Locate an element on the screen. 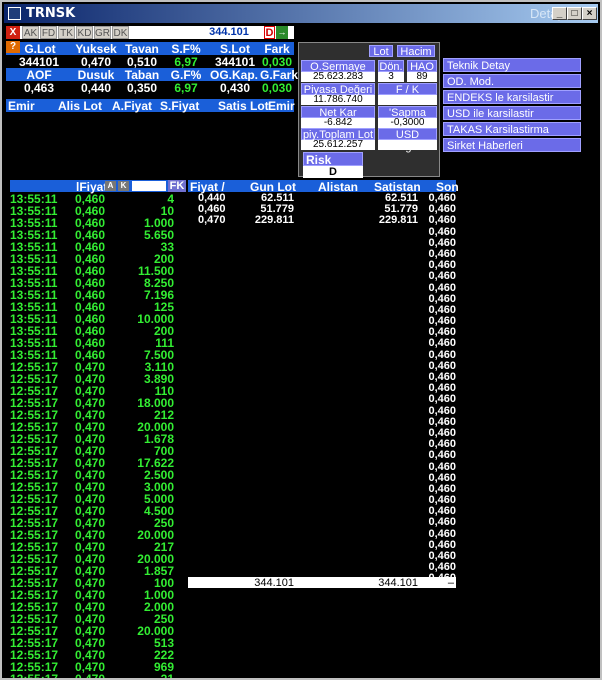 This screenshot has height=680, width=602. menu-od-mod: OD. Mod. is located at coordinates (512, 81).